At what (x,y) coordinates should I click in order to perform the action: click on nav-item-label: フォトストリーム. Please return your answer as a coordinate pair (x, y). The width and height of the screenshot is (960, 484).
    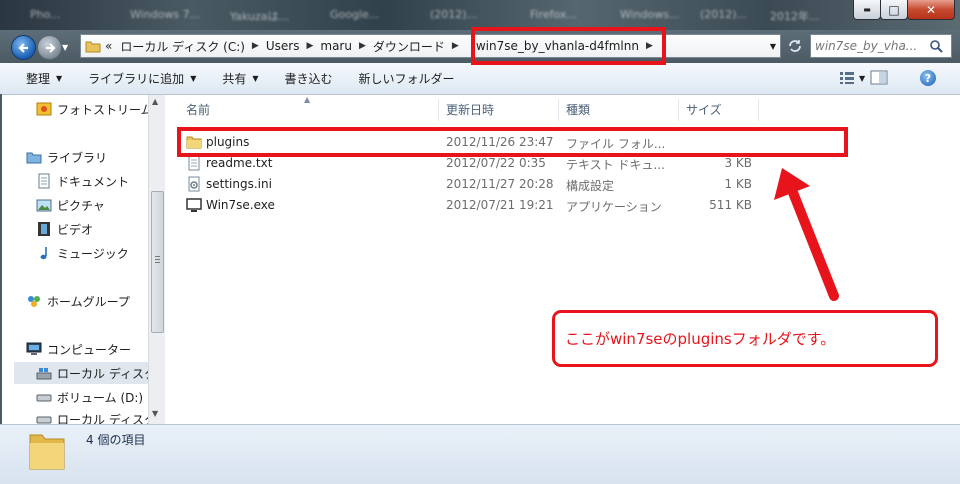
    Looking at the image, I should click on (102, 109).